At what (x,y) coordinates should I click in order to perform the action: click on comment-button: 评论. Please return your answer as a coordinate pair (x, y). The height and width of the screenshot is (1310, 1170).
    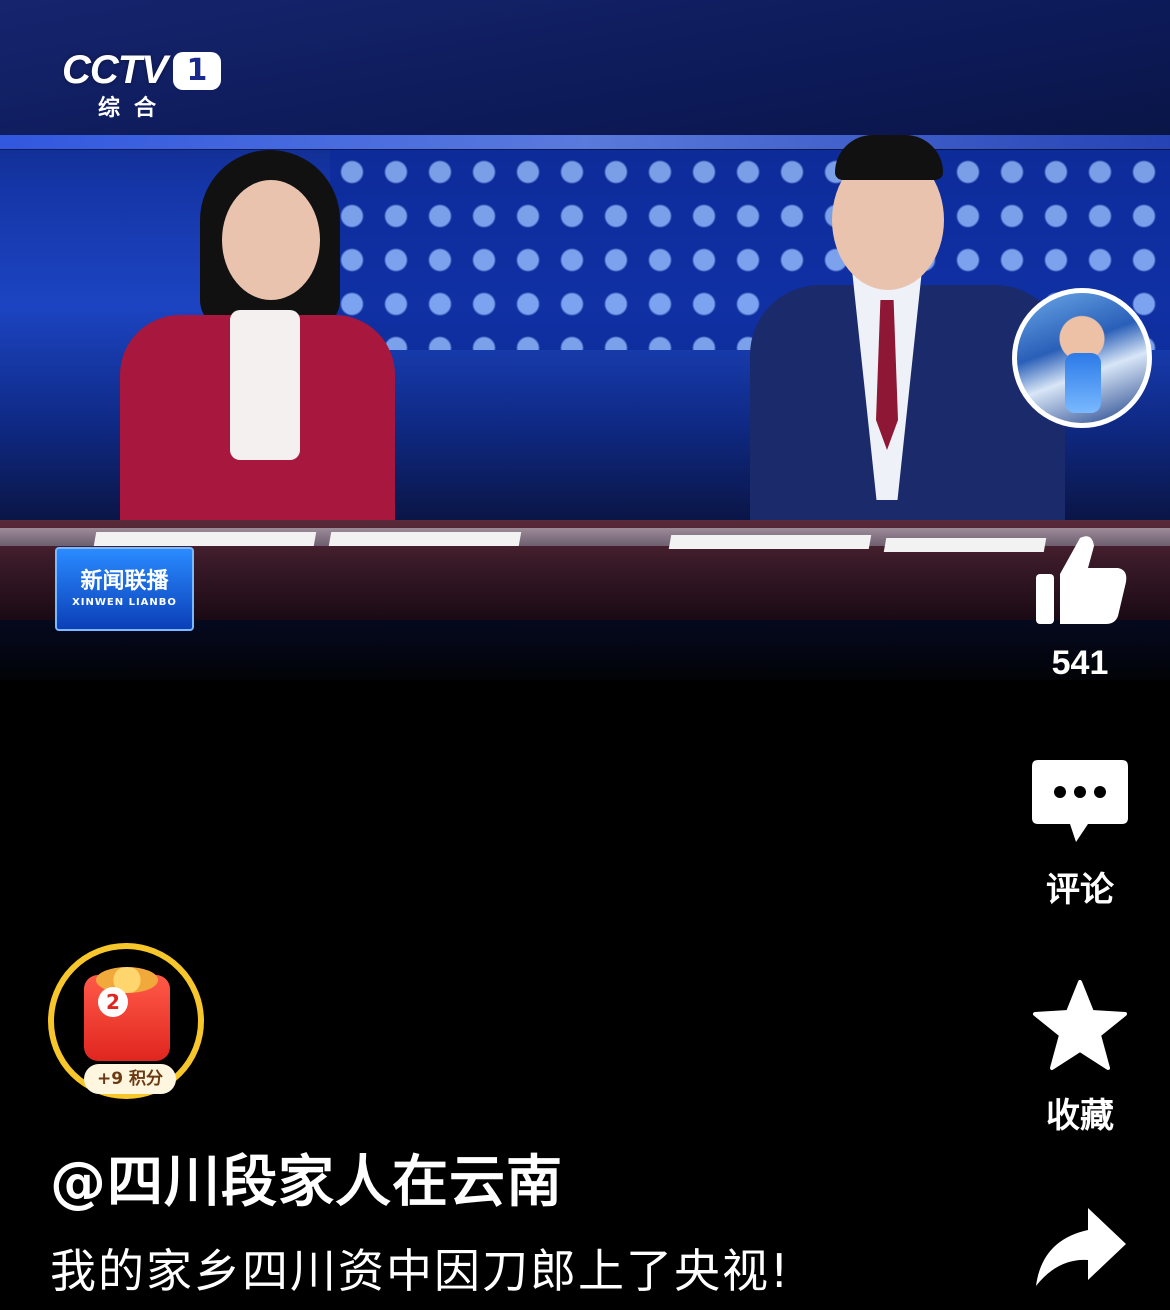
    Looking at the image, I should click on (1080, 833).